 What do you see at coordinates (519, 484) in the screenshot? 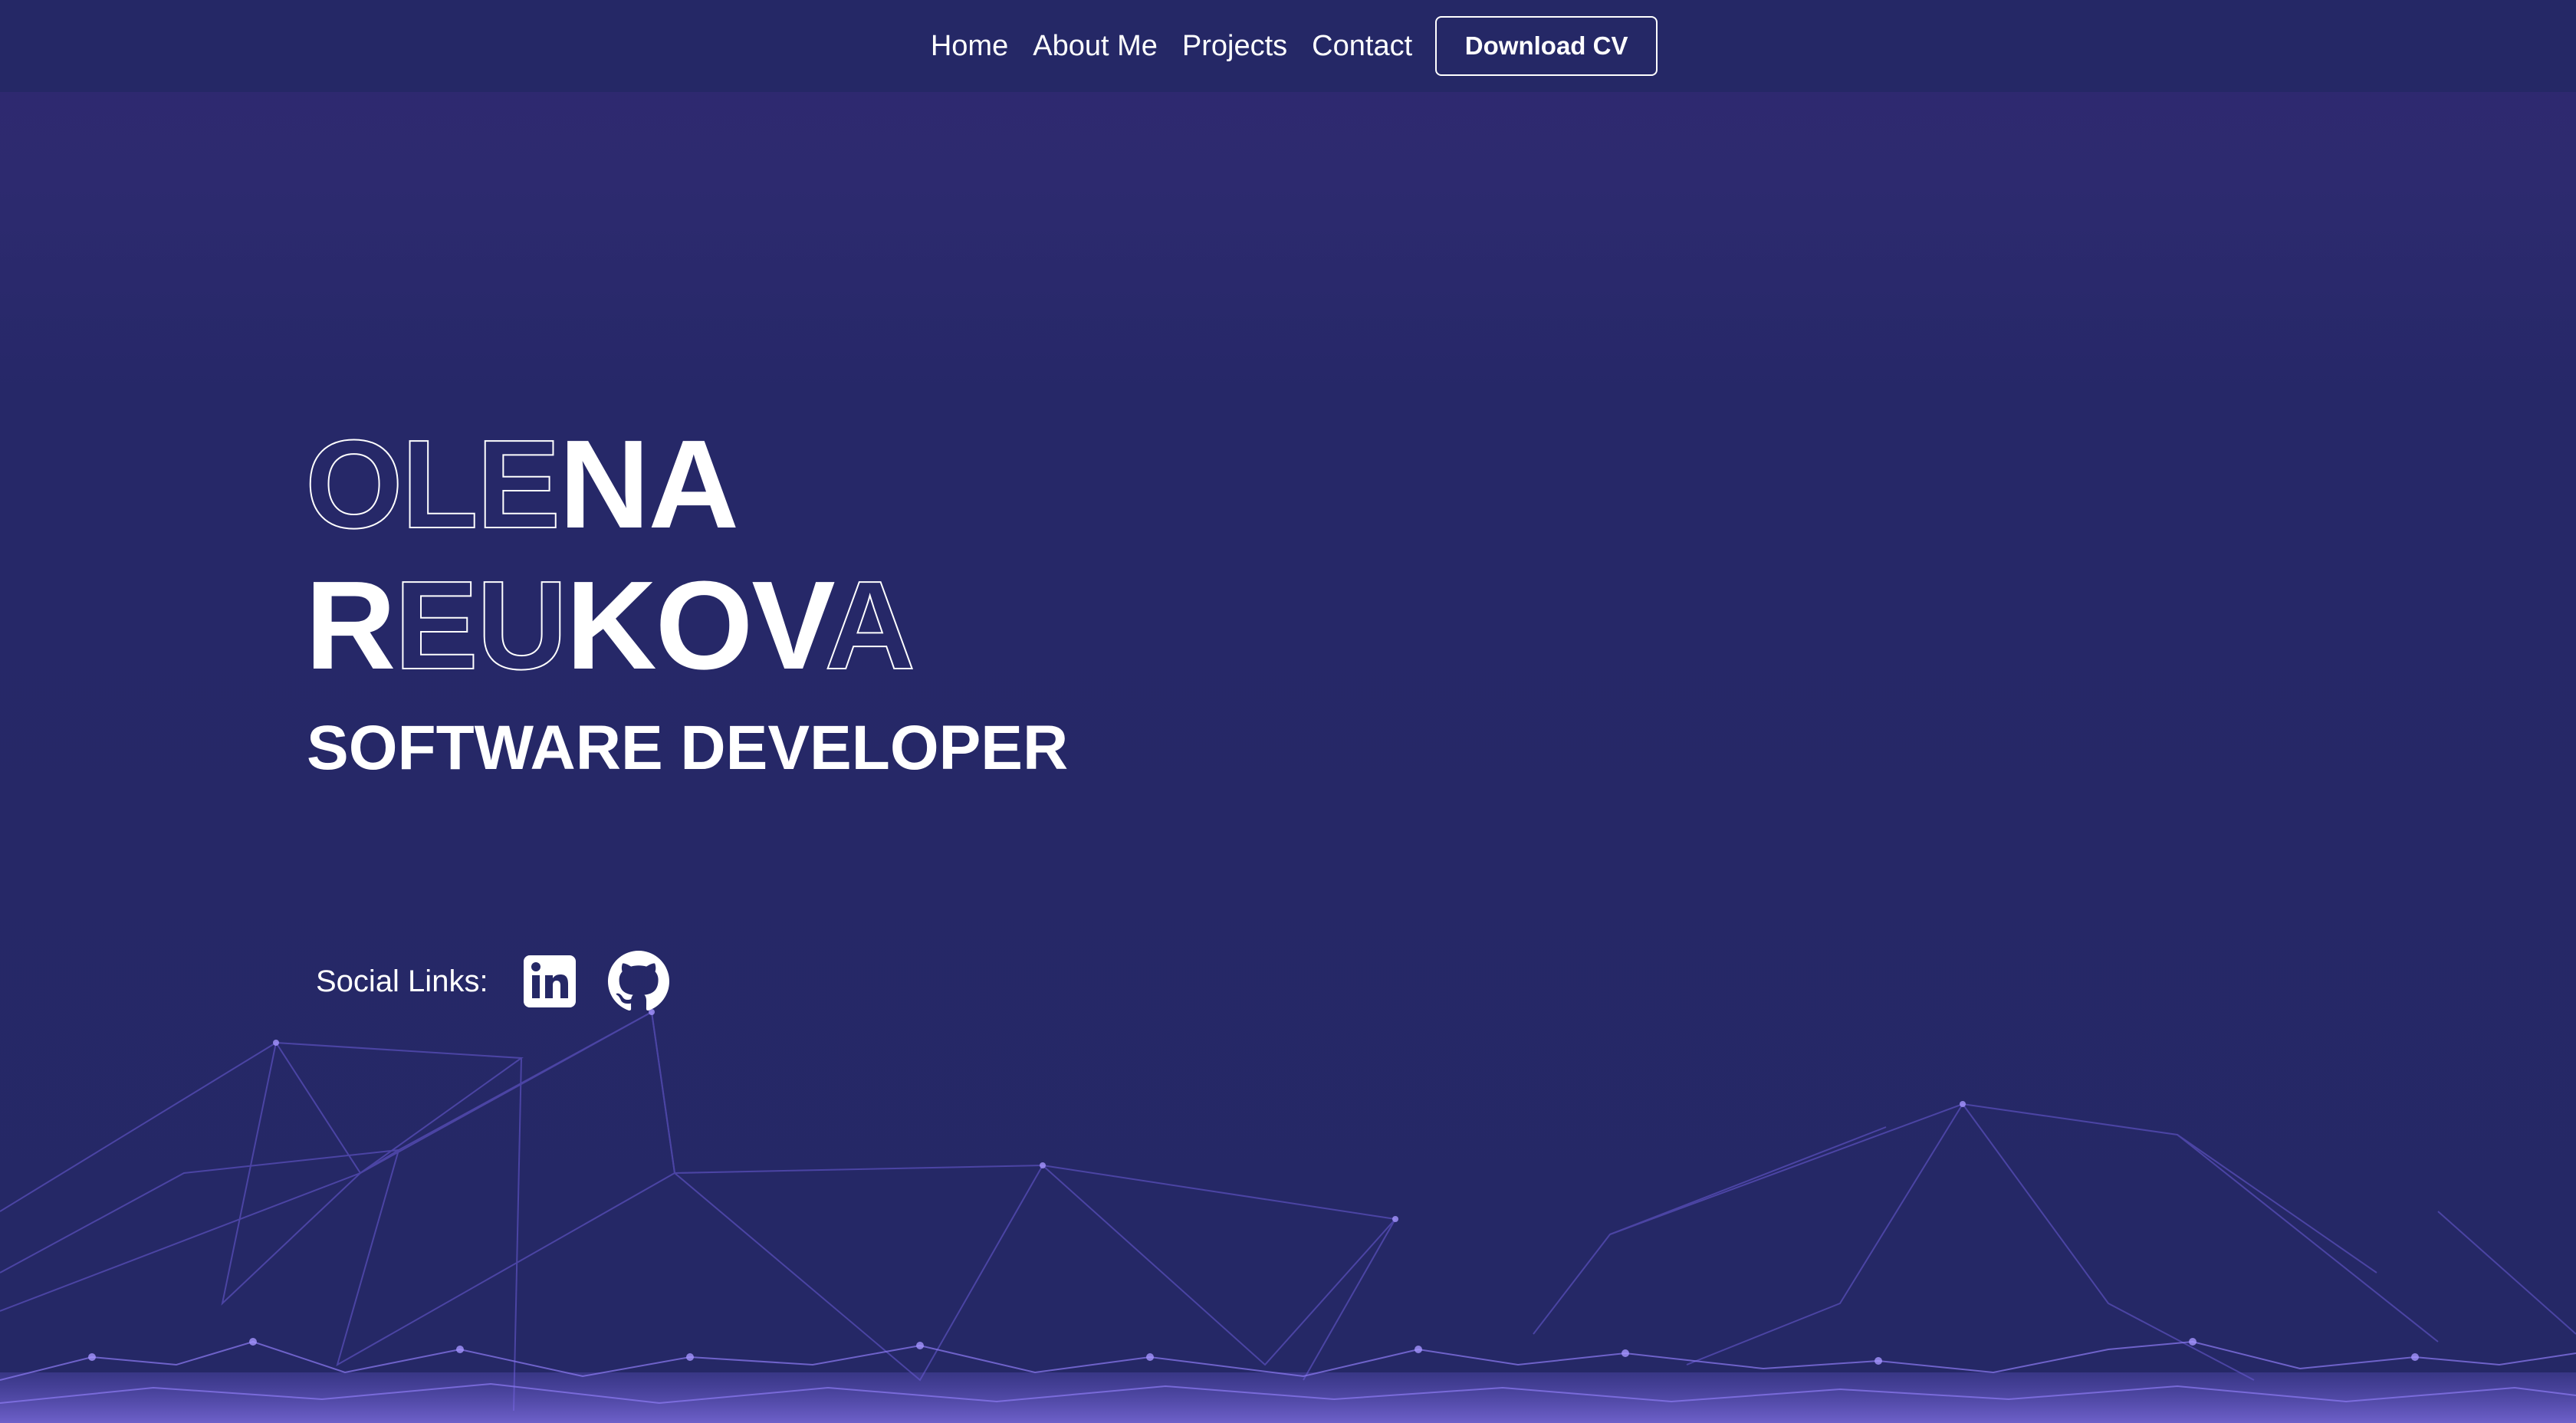
I see `first-name-letter: E` at bounding box center [519, 484].